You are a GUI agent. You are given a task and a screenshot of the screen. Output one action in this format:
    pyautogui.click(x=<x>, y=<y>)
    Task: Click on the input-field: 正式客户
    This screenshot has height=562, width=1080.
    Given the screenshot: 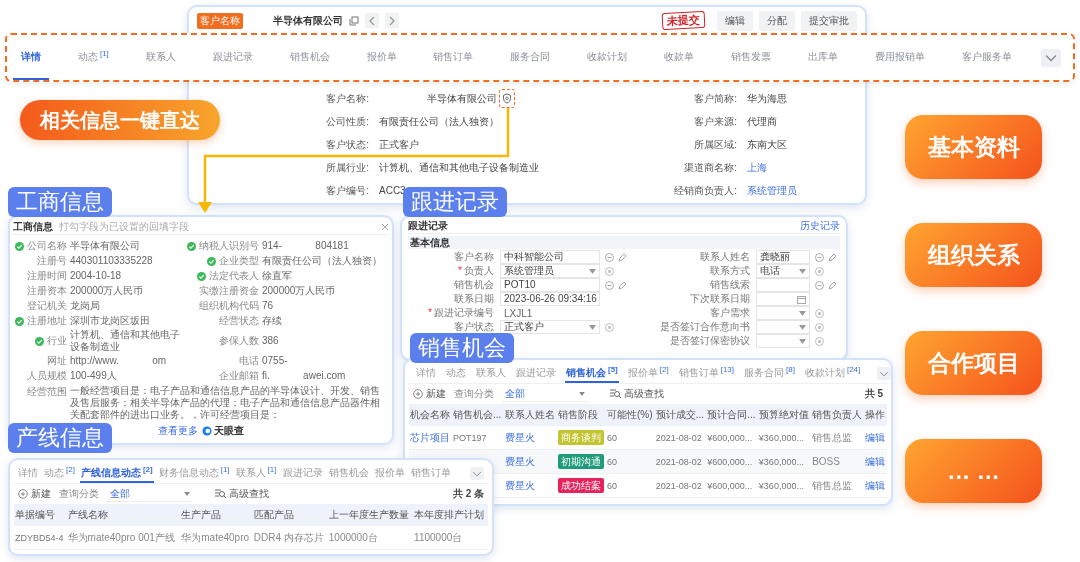 What is the action you would take?
    pyautogui.click(x=550, y=327)
    